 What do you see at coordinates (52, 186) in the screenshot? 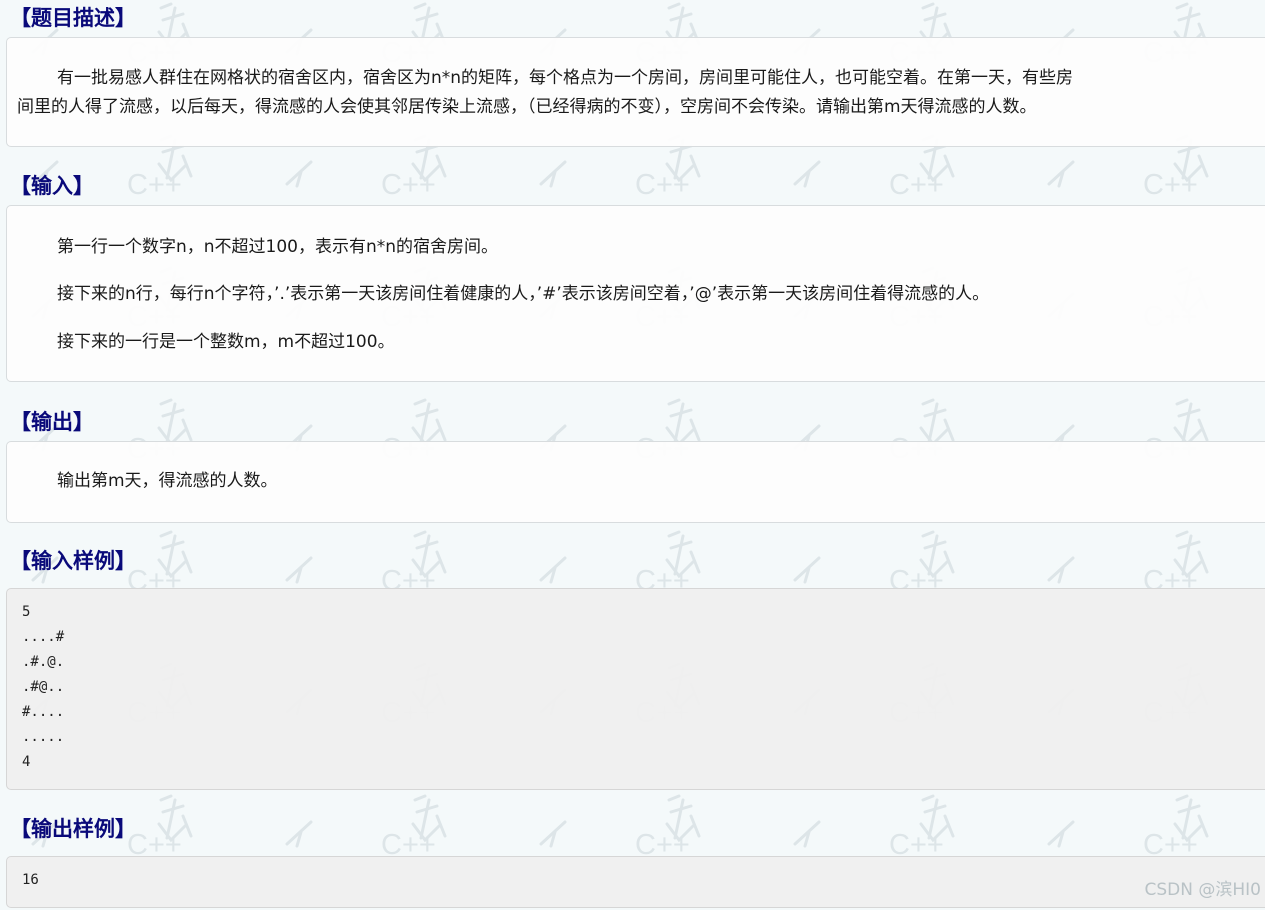
I see `input-heading: 【输入】` at bounding box center [52, 186].